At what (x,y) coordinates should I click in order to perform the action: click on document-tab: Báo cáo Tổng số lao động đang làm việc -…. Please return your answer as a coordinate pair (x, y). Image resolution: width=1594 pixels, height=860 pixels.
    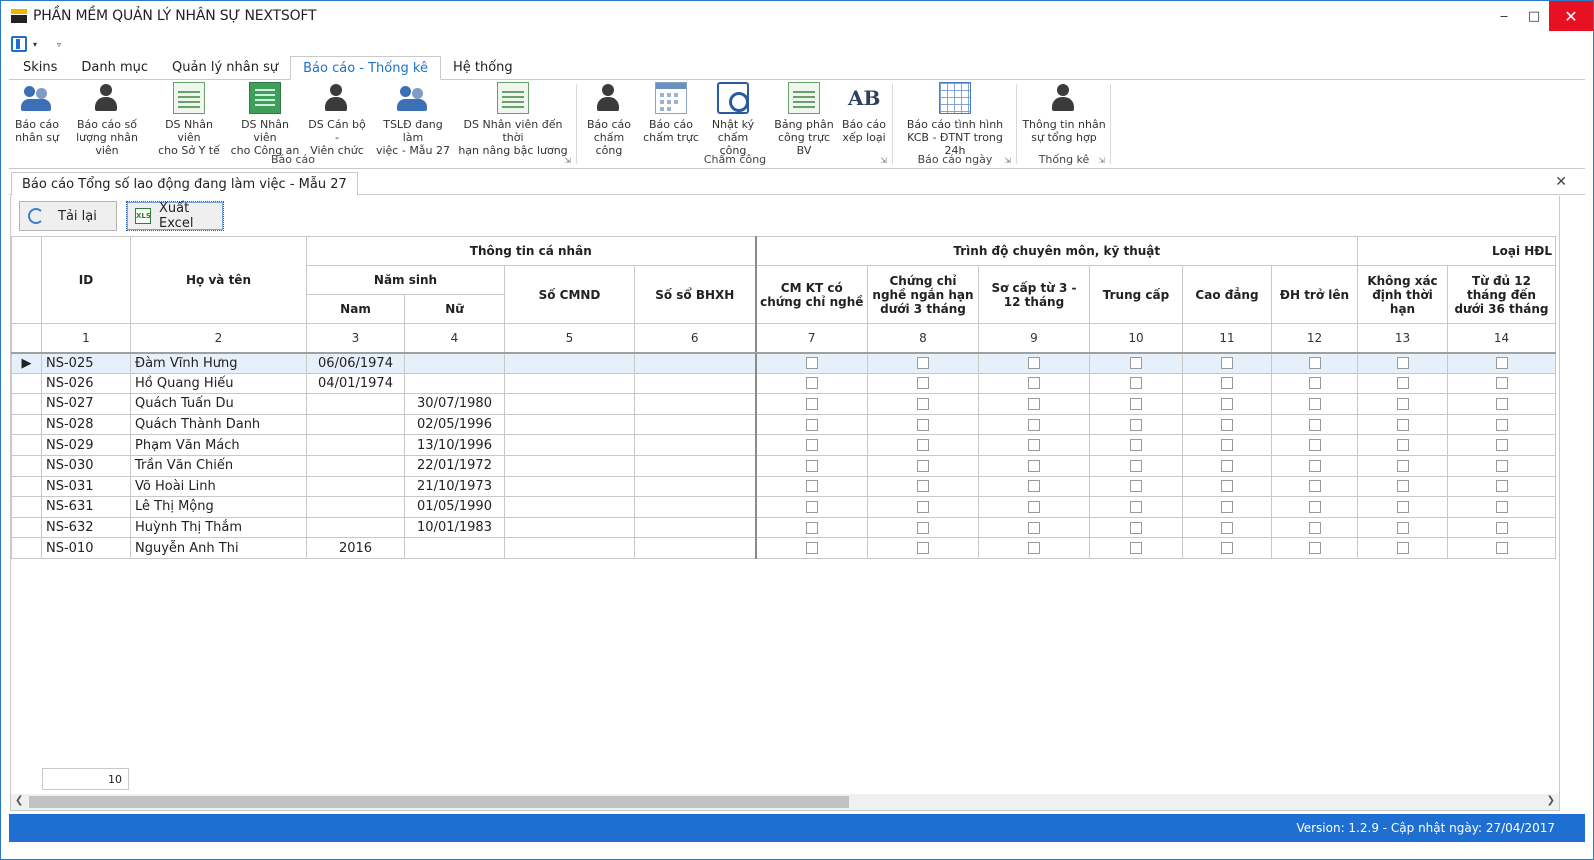
    Looking at the image, I should click on (184, 184).